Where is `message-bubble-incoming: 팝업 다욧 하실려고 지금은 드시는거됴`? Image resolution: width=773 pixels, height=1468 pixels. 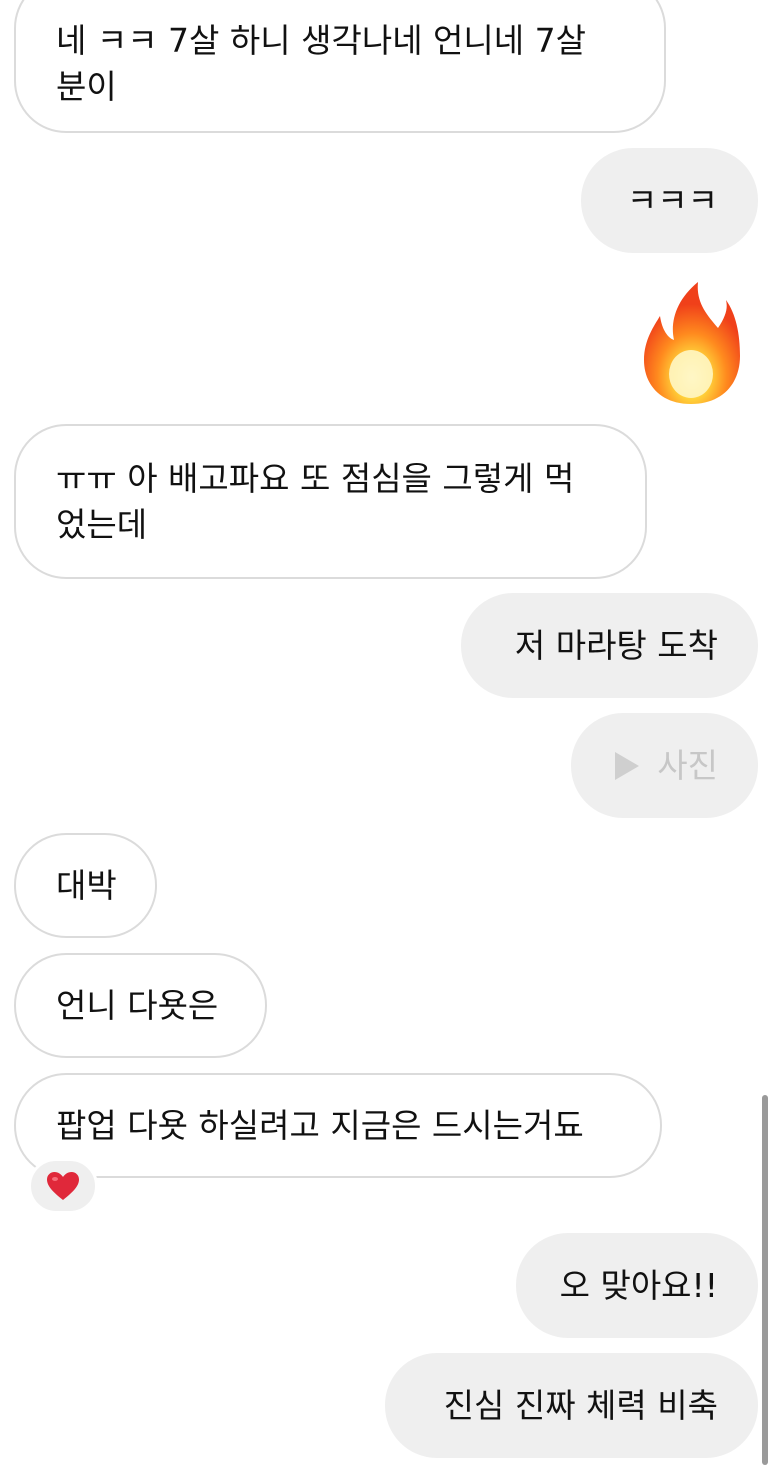
message-bubble-incoming: 팝업 다욧 하실려고 지금은 드시는거됴 is located at coordinates (338, 1125).